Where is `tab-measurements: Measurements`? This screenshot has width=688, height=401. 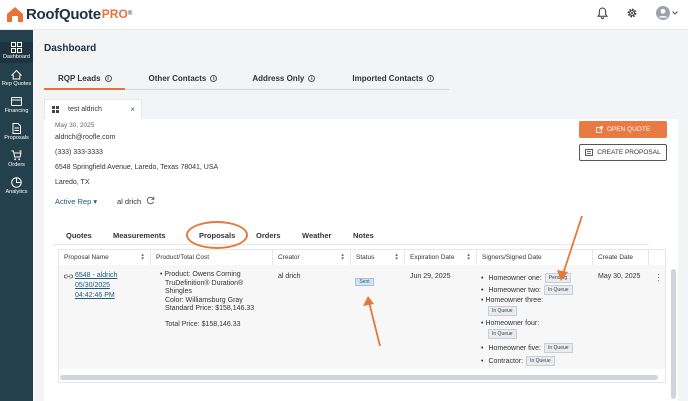 tab-measurements: Measurements is located at coordinates (139, 235).